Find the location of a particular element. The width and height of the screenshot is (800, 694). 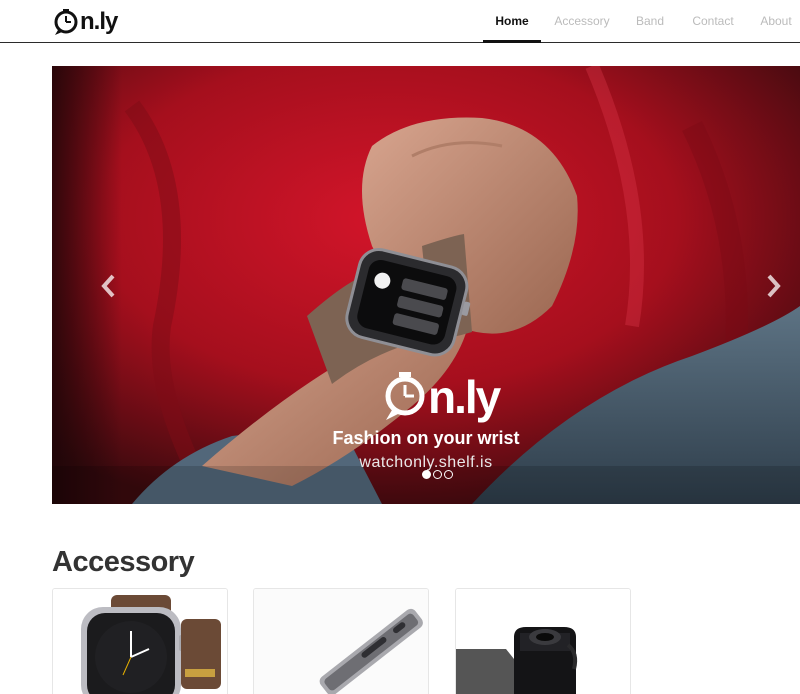

product-card-watch is located at coordinates (140, 641).